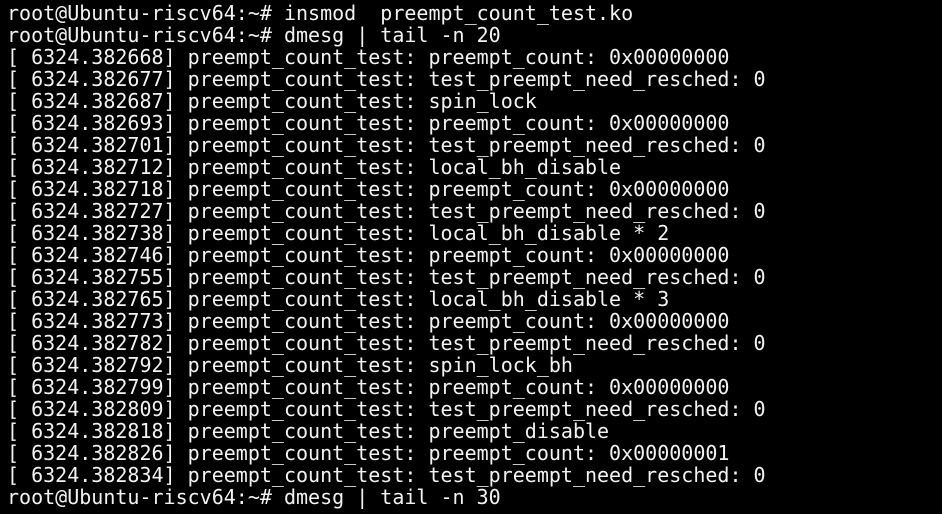 This screenshot has width=942, height=514. Describe the element at coordinates (392, 35) in the screenshot. I see `command-text: dmesg | tail -n 20` at that location.